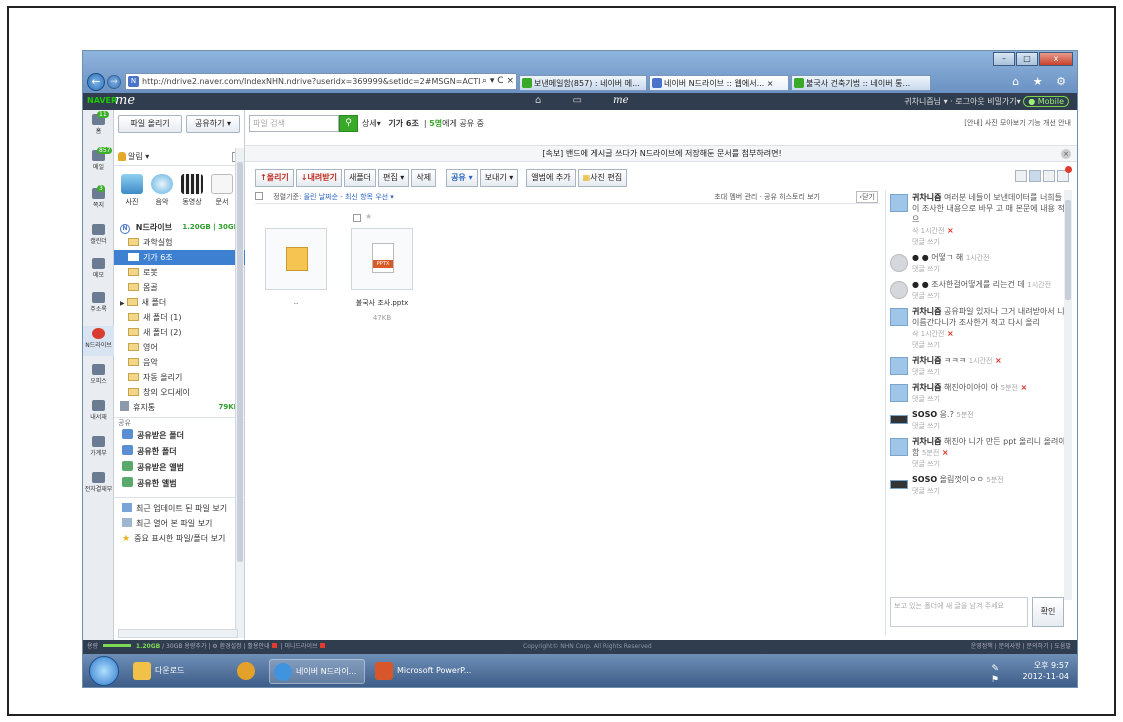 The width and height of the screenshot is (1123, 722). Describe the element at coordinates (1068, 395) in the screenshot. I see `comment-scrollbar` at that location.